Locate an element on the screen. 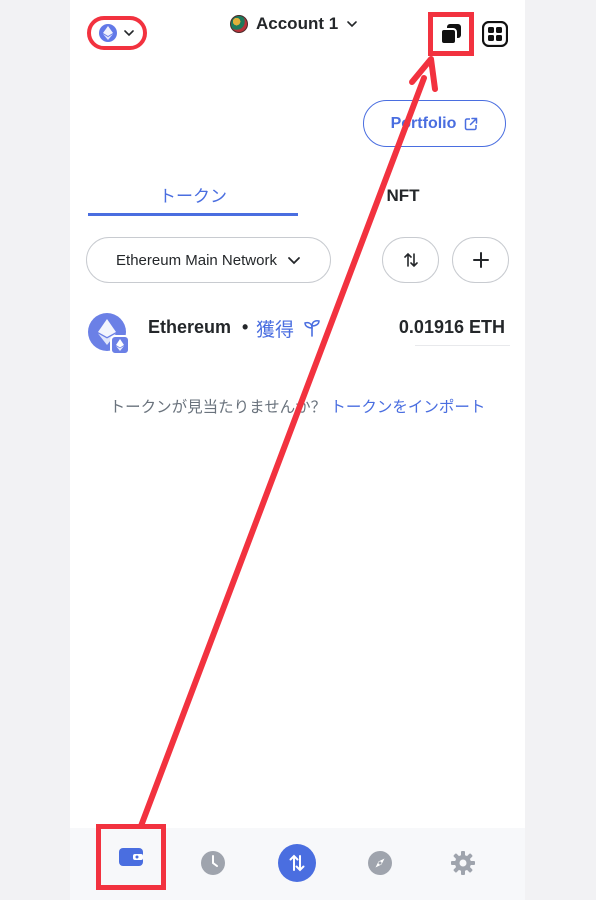  tab-tokens: トークン is located at coordinates (193, 196).